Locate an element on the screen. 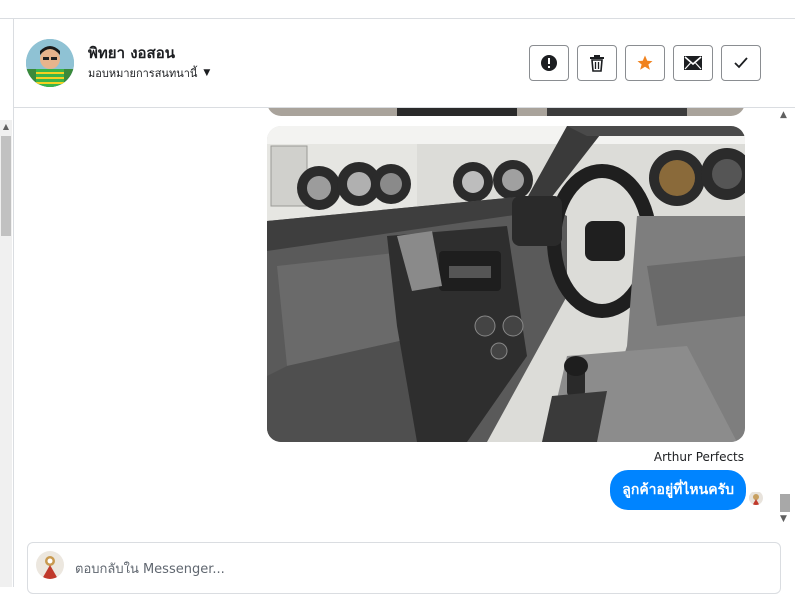 This screenshot has width=795, height=594. scroll-down-arrow-icon: ▼ is located at coordinates (783, 519).